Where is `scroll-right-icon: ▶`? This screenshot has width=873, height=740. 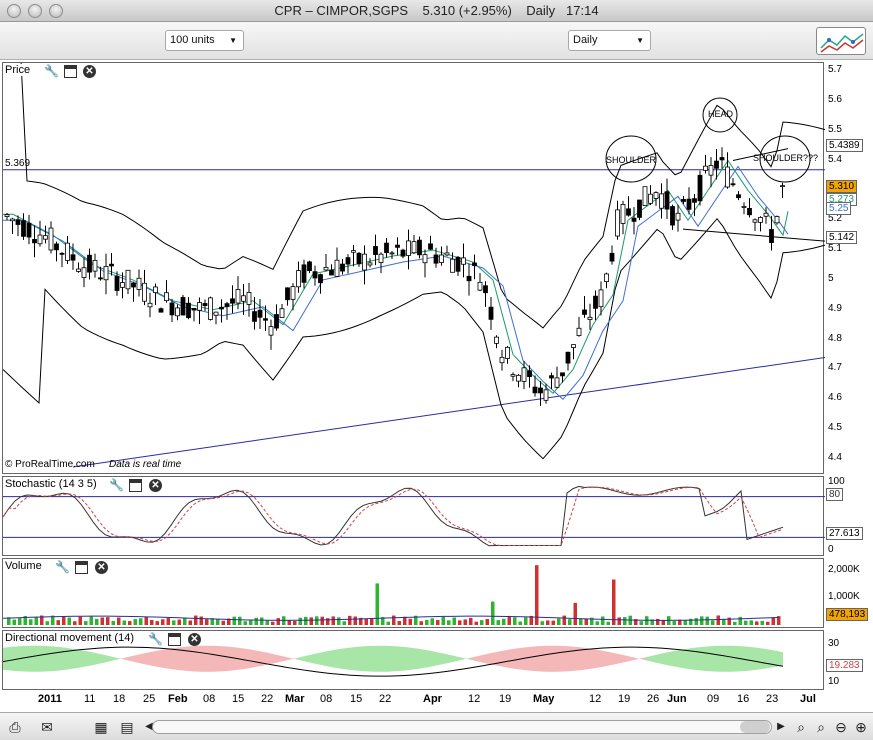
scroll-right-icon: ▶ is located at coordinates (781, 727).